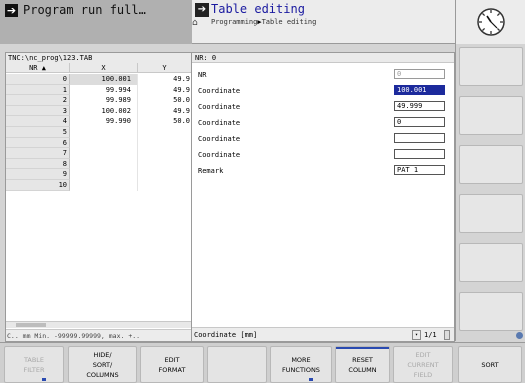 This screenshot has height=383, width=525. What do you see at coordinates (98, 79) in the screenshot?
I see `table-row: 0 100.001 49.9` at bounding box center [98, 79].